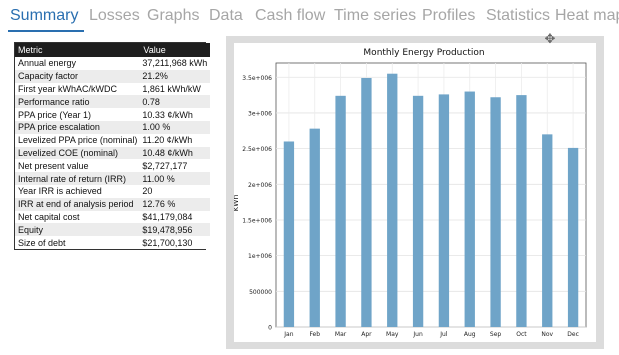  Describe the element at coordinates (175, 102) in the screenshot. I see `metric-value-cell: 0.78` at that location.